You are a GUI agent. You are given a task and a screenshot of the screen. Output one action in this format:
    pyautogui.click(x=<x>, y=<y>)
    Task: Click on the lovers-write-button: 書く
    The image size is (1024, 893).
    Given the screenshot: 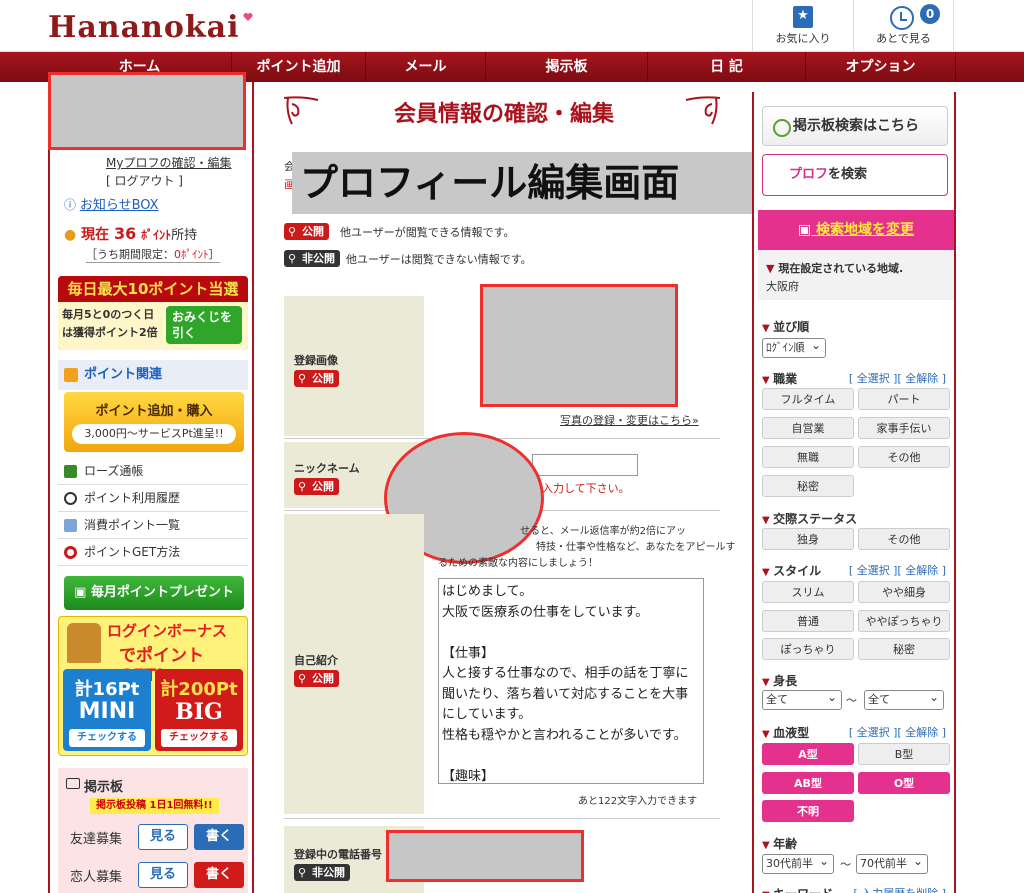 What is the action you would take?
    pyautogui.click(x=219, y=875)
    